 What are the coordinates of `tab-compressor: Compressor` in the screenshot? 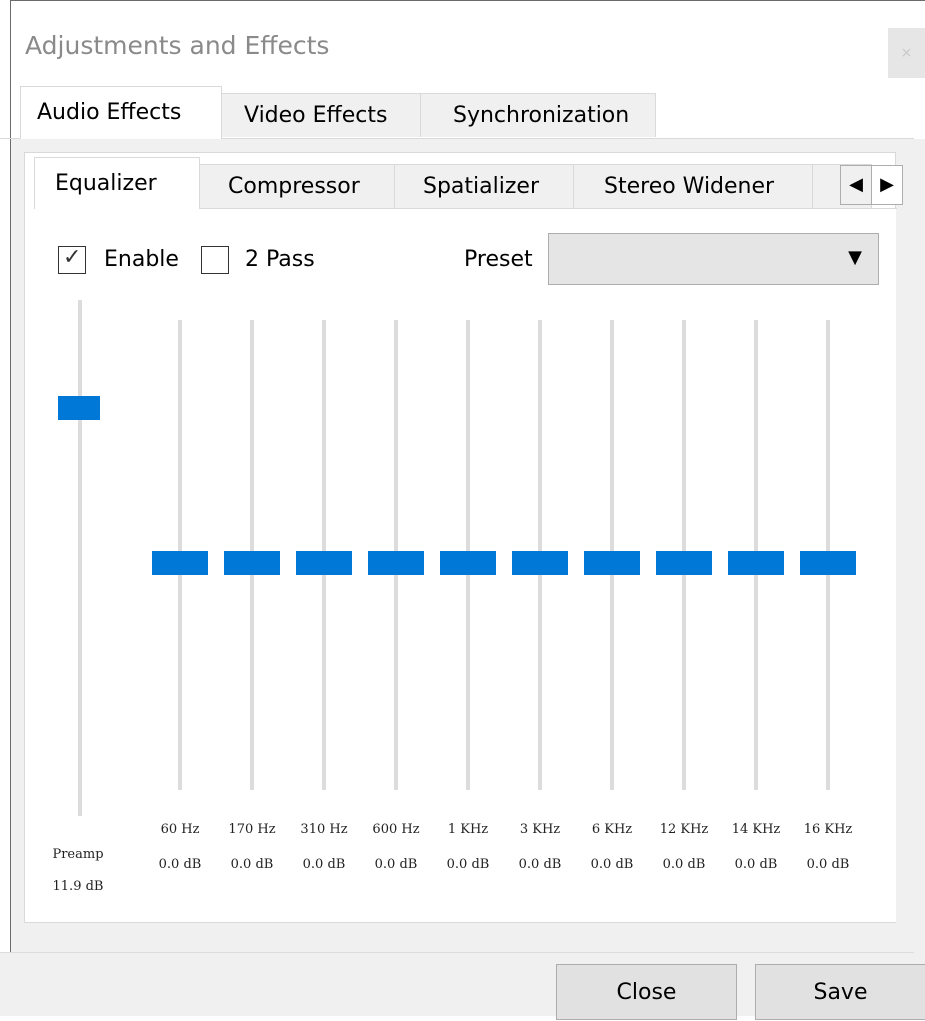 It's located at (297, 186).